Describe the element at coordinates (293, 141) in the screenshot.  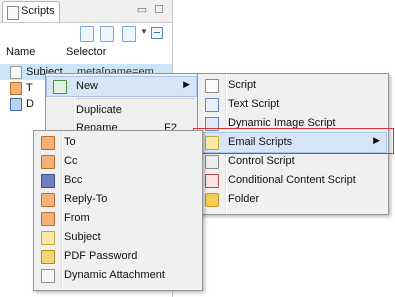
I see `highlight-callout` at that location.